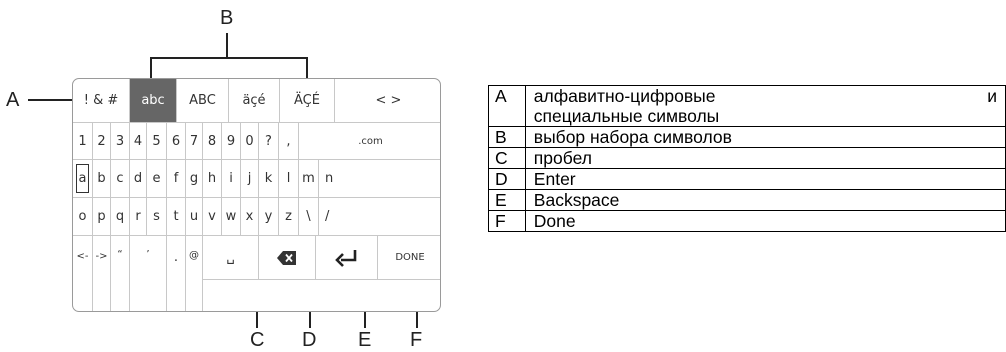 This screenshot has height=352, width=1006. What do you see at coordinates (194, 141) in the screenshot?
I see `key-digit: 7` at bounding box center [194, 141].